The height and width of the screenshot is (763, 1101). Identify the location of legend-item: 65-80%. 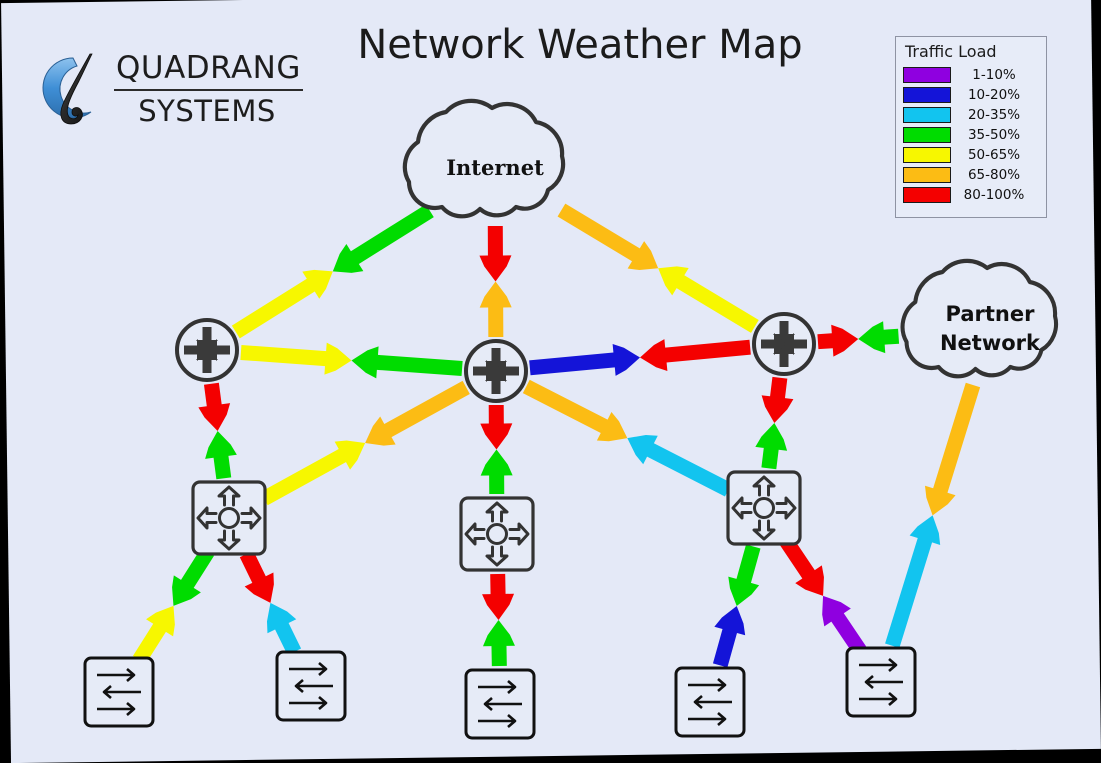
(971, 174).